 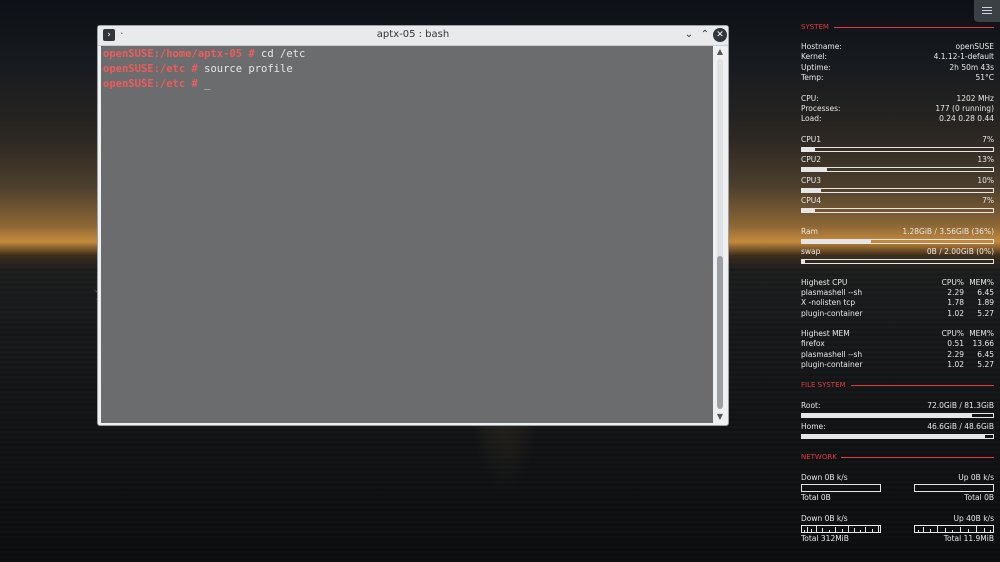 I want to click on terminal-line: openSUSE:/etc # _, so click(x=408, y=84).